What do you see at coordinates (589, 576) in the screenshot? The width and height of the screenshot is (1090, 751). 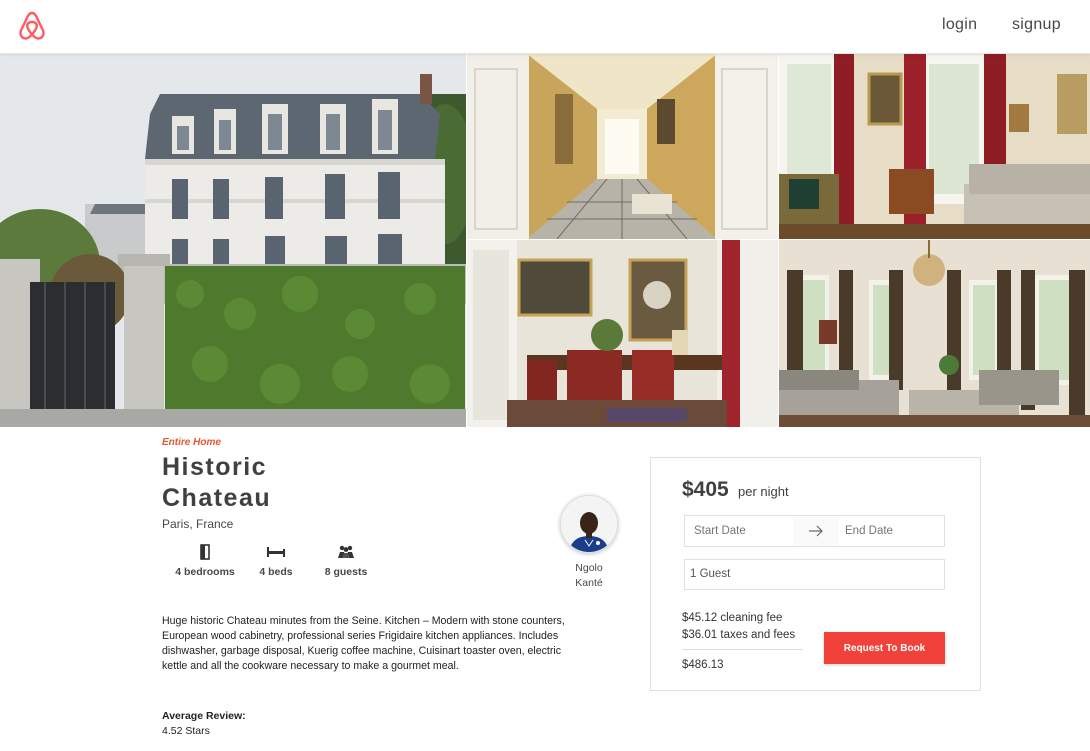 I see `host-name: Ngolo Kanté` at bounding box center [589, 576].